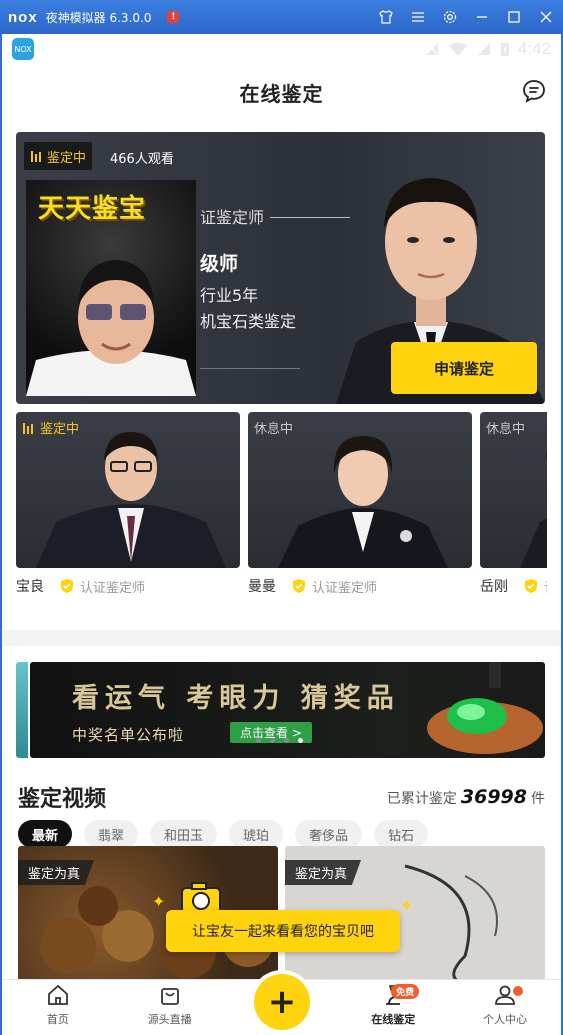 This screenshot has height=1035, width=563. What do you see at coordinates (450, 17) in the screenshot?
I see `settings-icon` at bounding box center [450, 17].